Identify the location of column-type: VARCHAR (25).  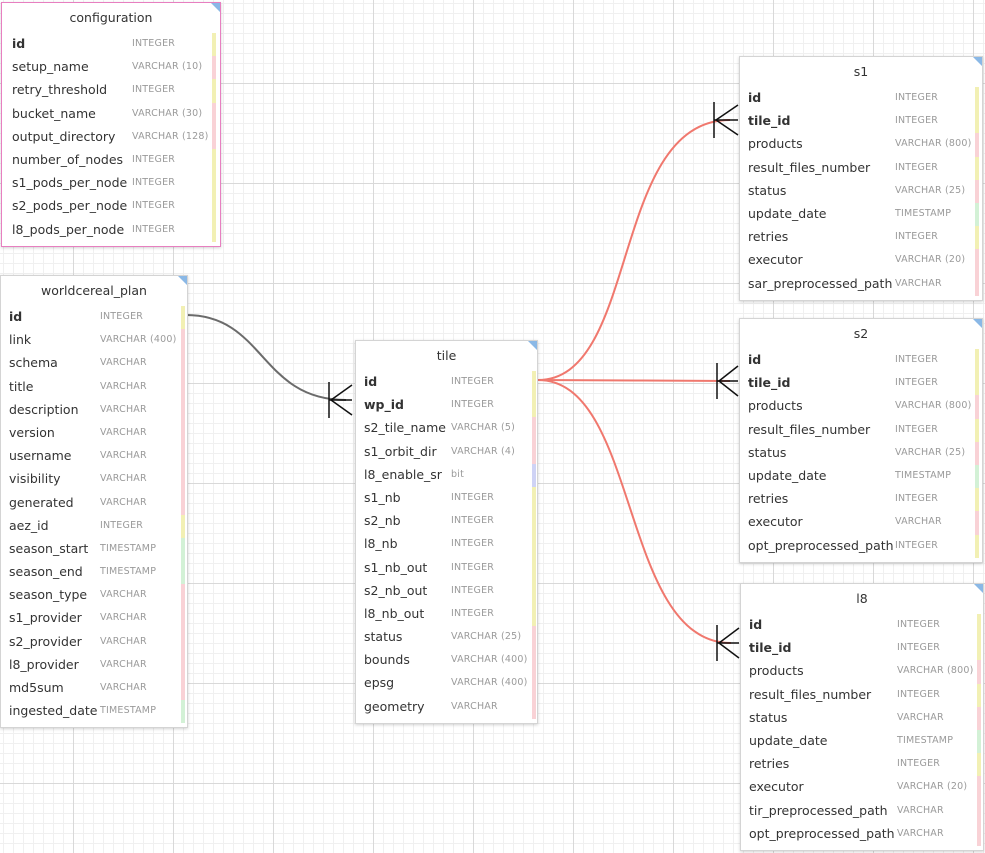
(486, 637).